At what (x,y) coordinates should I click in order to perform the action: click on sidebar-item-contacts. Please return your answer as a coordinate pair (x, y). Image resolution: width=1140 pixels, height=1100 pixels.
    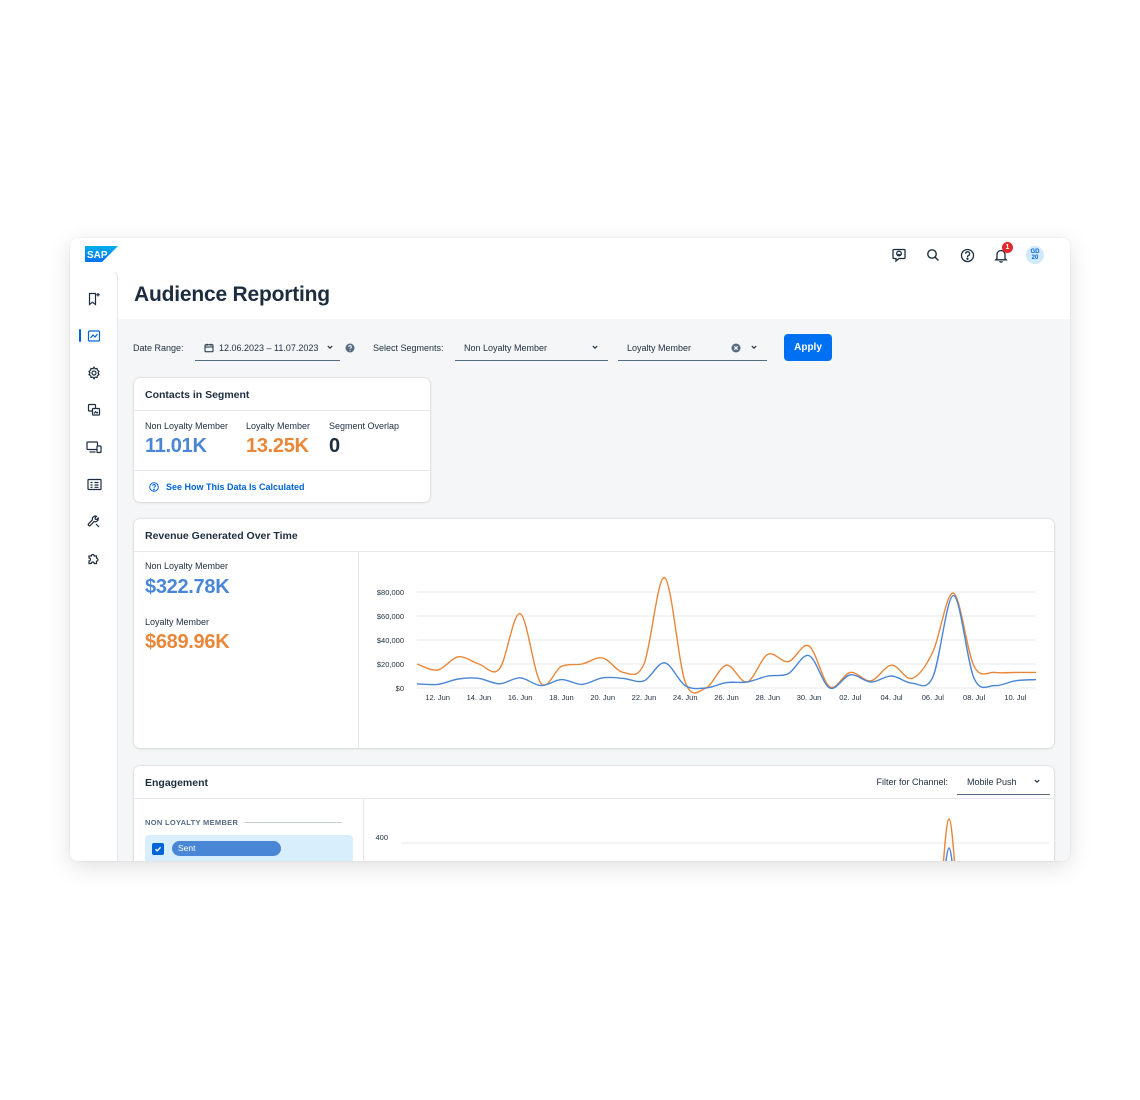
    Looking at the image, I should click on (94, 484).